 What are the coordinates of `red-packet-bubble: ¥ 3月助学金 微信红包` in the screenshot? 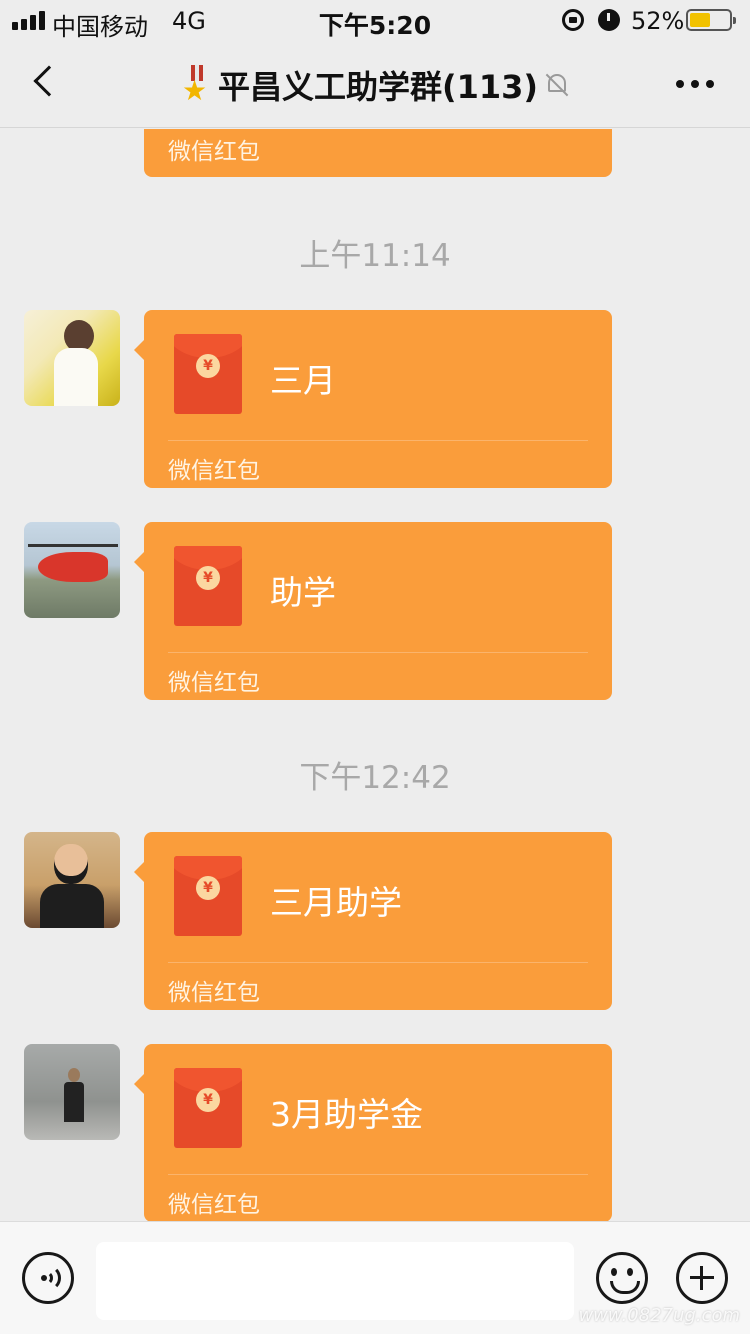 It's located at (373, 1132).